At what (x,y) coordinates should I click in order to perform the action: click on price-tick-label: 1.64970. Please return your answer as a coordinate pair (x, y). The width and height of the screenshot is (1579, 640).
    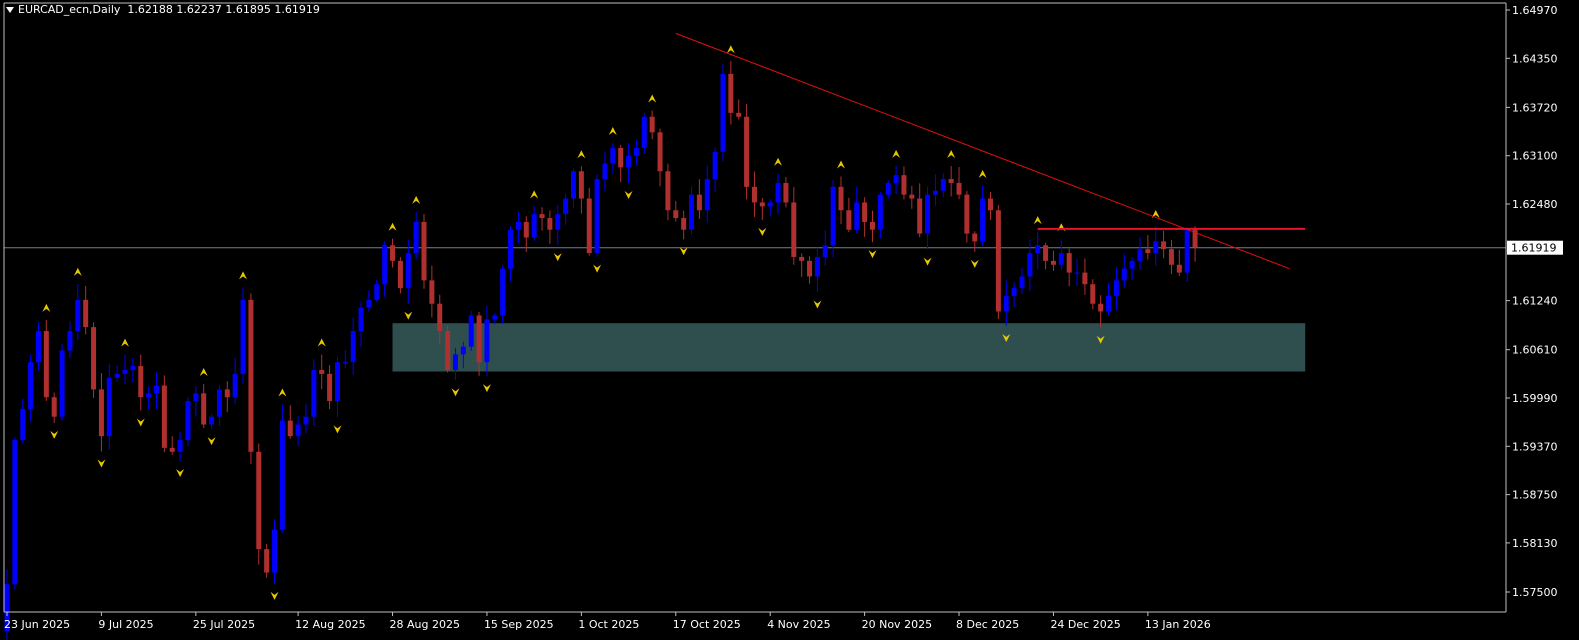
    Looking at the image, I should click on (1535, 10).